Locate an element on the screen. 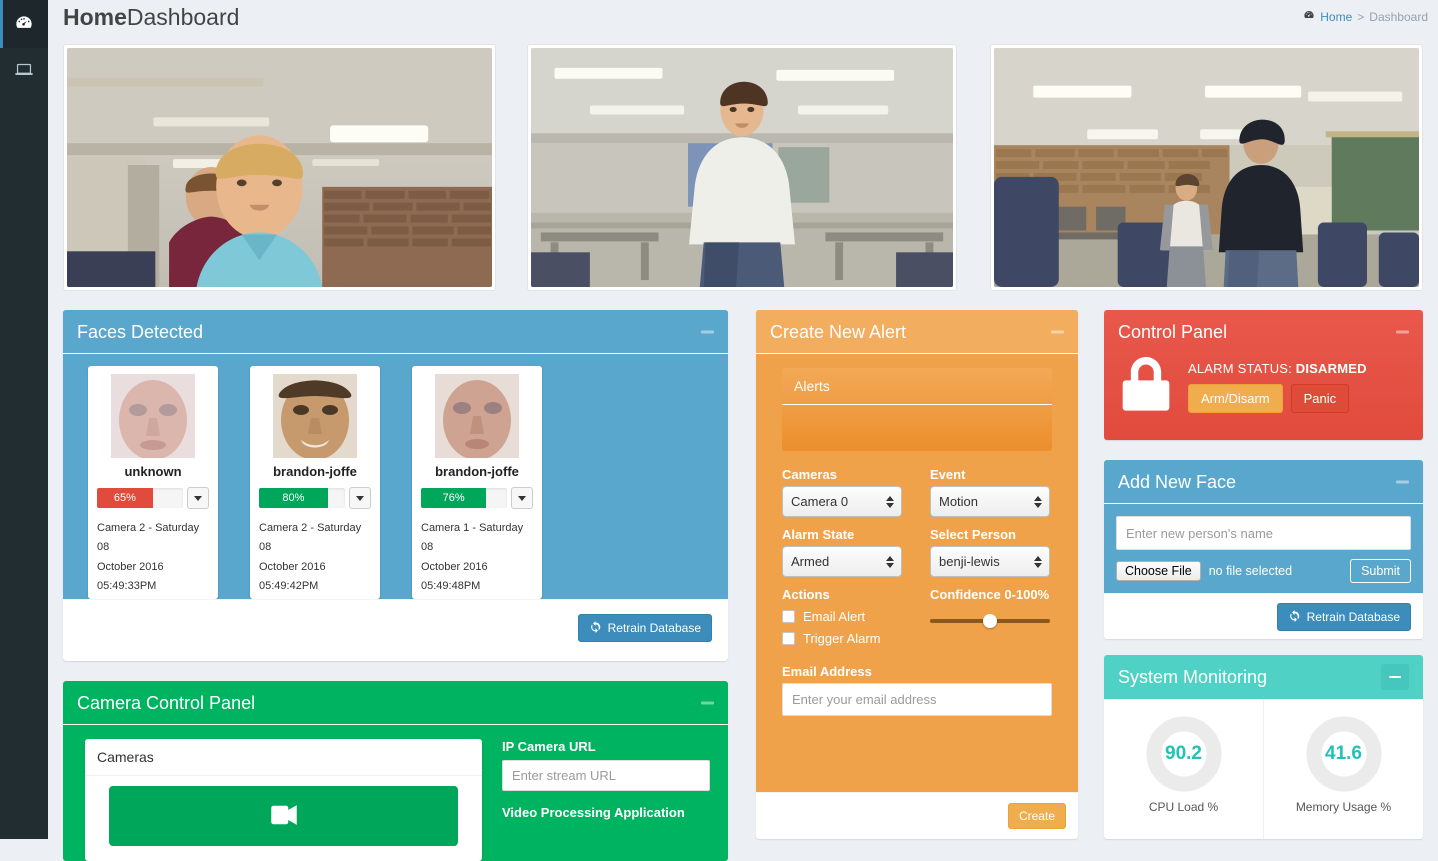  ip-camera-url-label: IP Camera URL is located at coordinates (549, 746).